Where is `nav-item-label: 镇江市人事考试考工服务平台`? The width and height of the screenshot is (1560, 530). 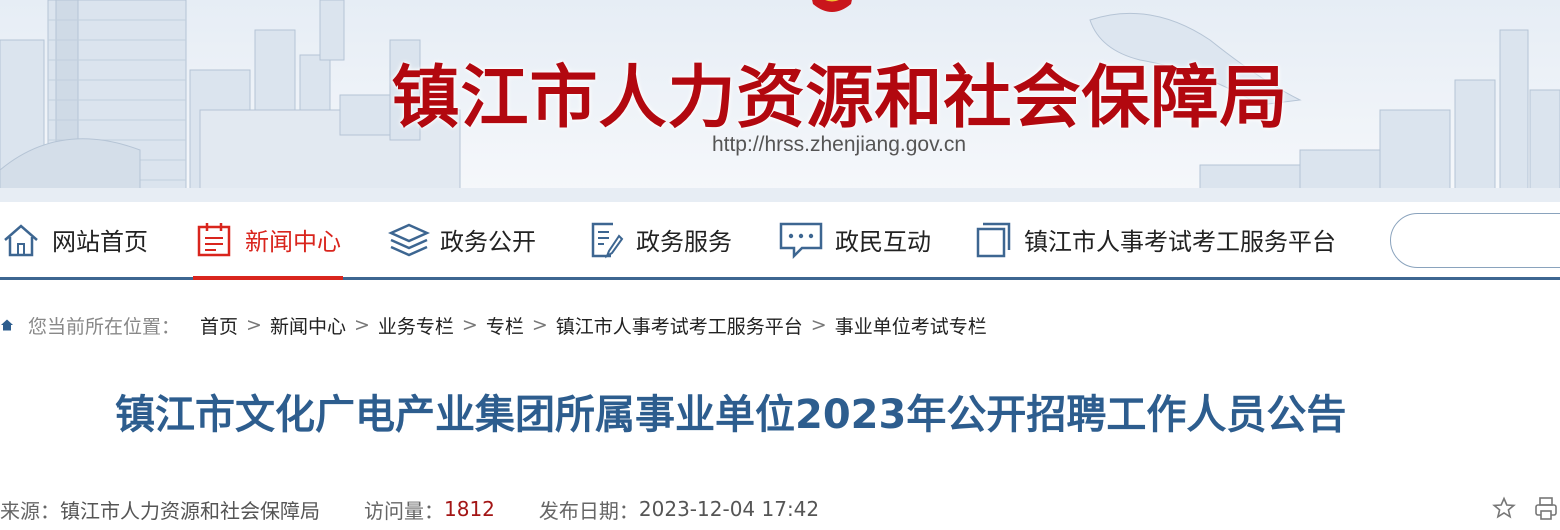 nav-item-label: 镇江市人事考试考工服务平台 is located at coordinates (1180, 242).